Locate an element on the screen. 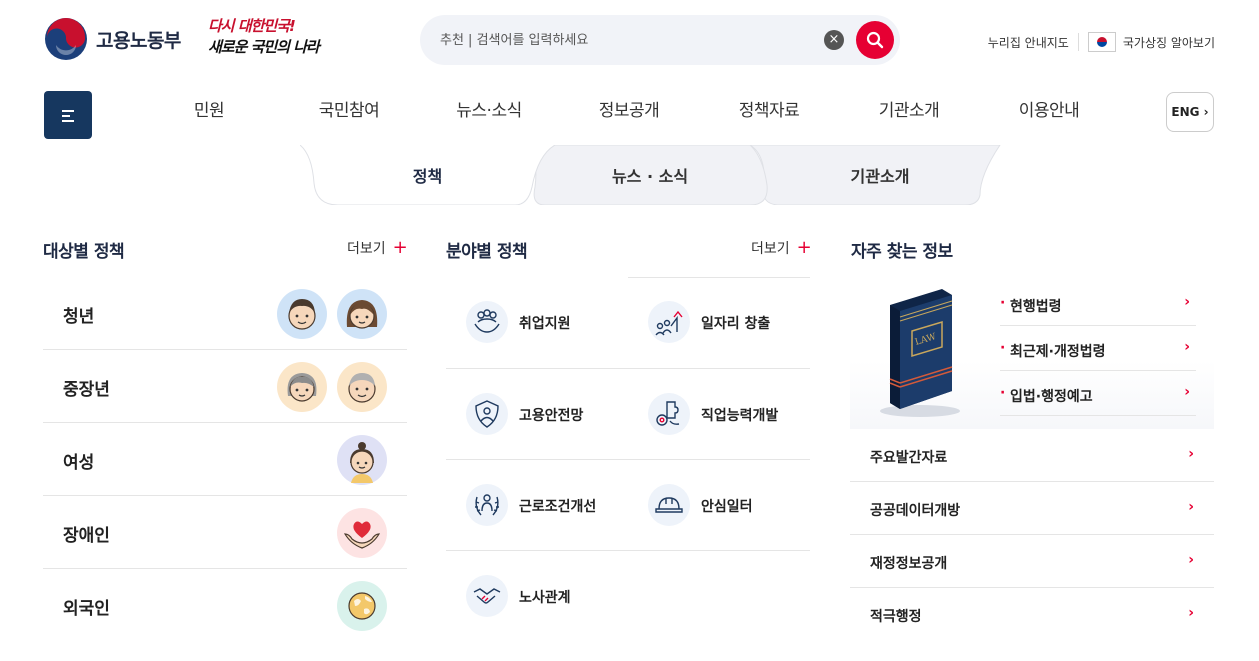 This screenshot has width=1259, height=661. english-site-button: ENG › is located at coordinates (1190, 112).